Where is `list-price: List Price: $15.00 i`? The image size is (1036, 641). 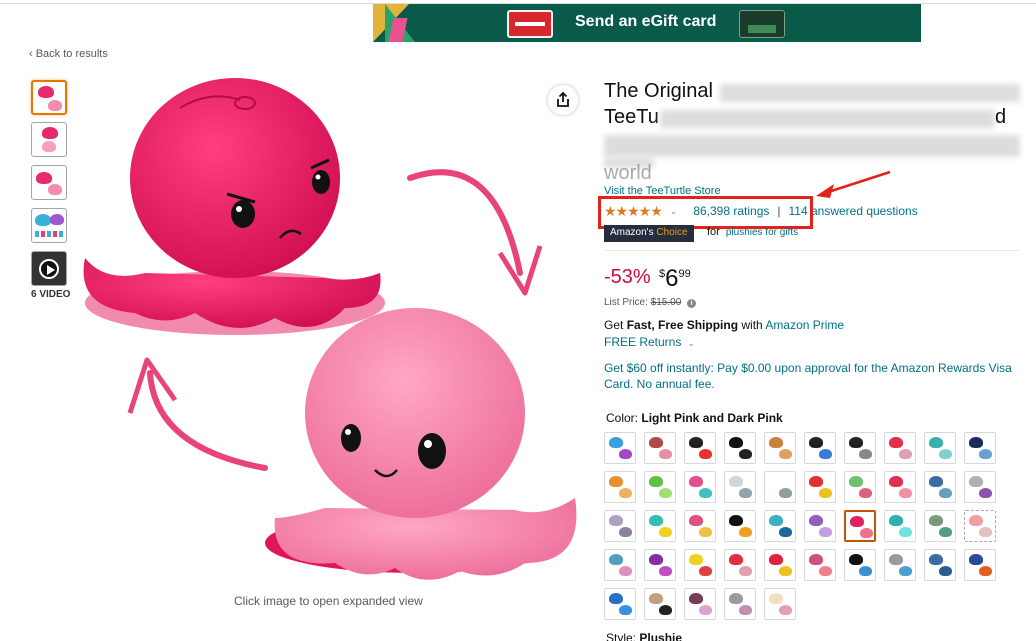 list-price: List Price: $15.00 i is located at coordinates (650, 302).